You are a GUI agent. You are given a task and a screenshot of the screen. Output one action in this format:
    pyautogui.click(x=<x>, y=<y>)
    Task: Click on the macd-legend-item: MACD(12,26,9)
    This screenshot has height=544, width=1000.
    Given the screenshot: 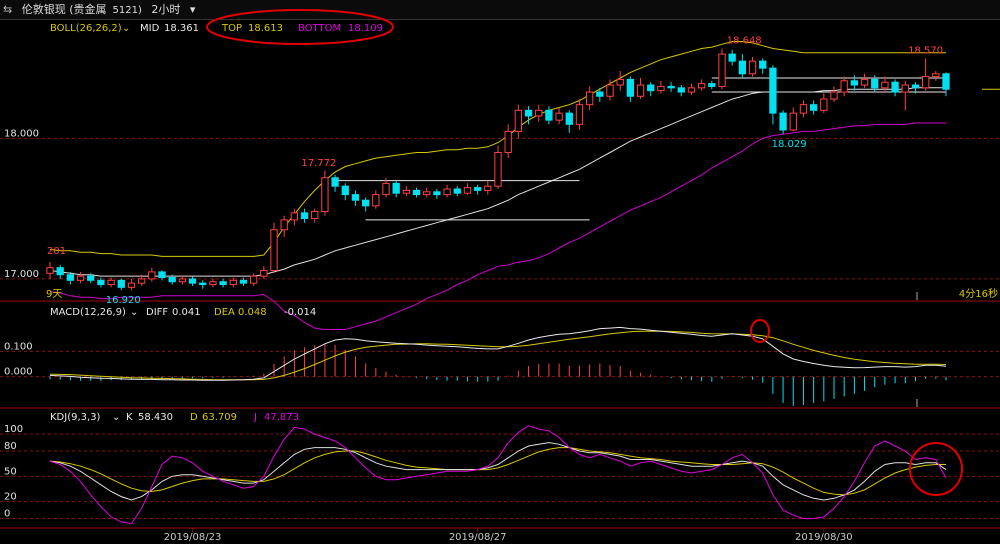 What is the action you would take?
    pyautogui.click(x=88, y=312)
    